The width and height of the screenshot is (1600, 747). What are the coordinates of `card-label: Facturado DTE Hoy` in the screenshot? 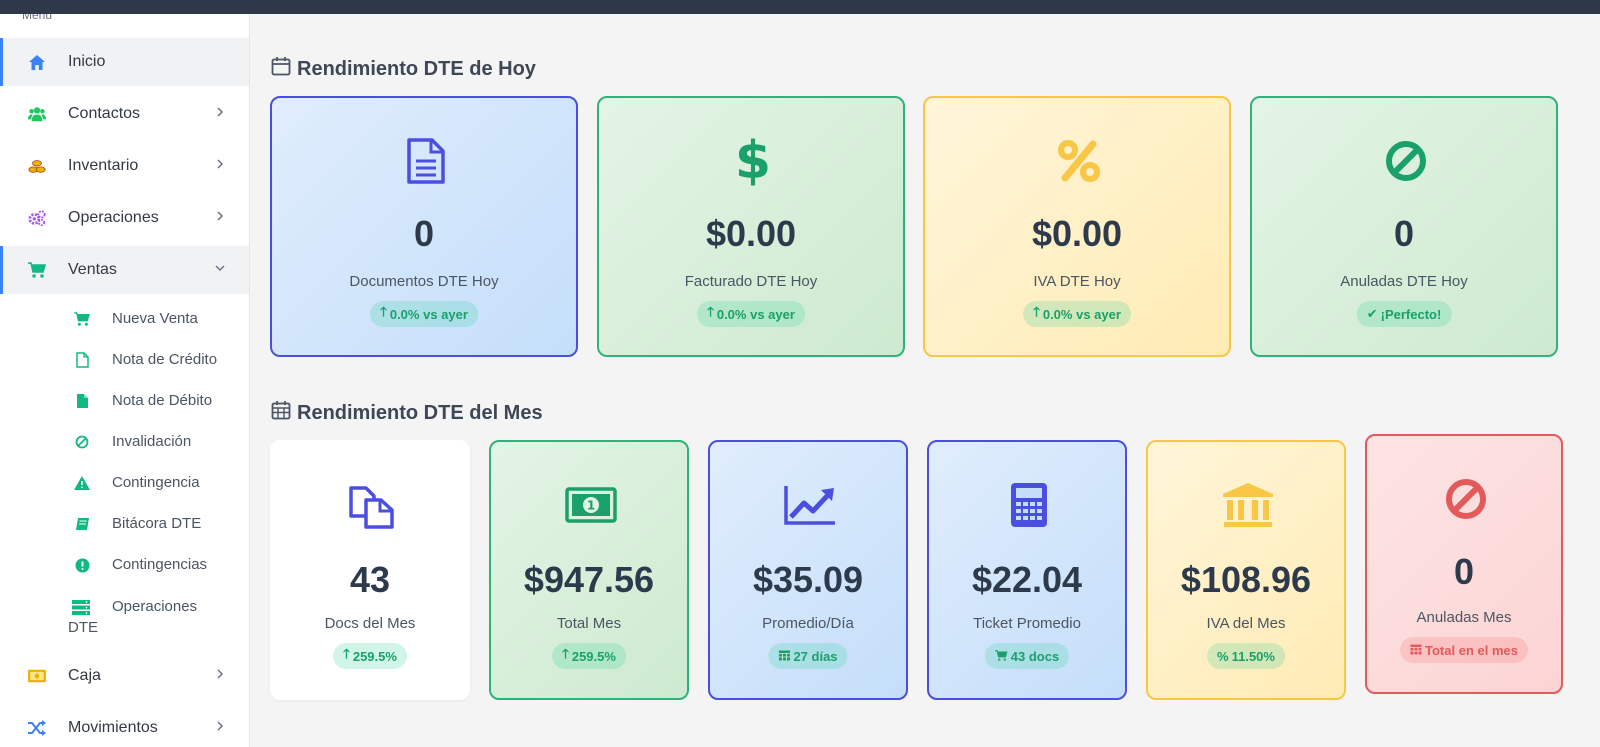 It's located at (751, 281).